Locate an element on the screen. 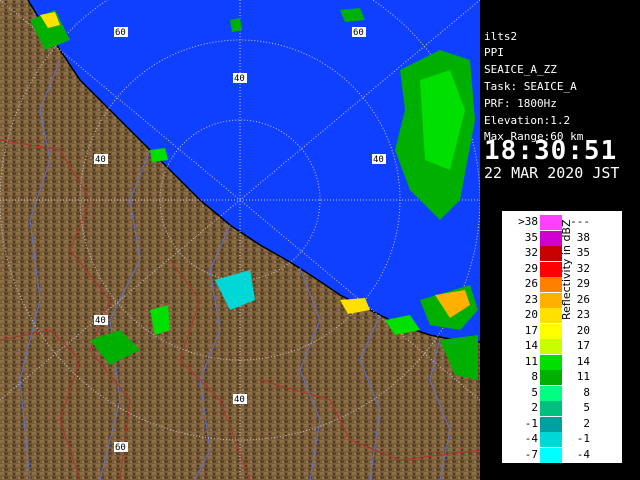 Image resolution: width=640 pixels, height=480 pixels. scan-date: 22 MAR 2020 JST is located at coordinates (552, 173).